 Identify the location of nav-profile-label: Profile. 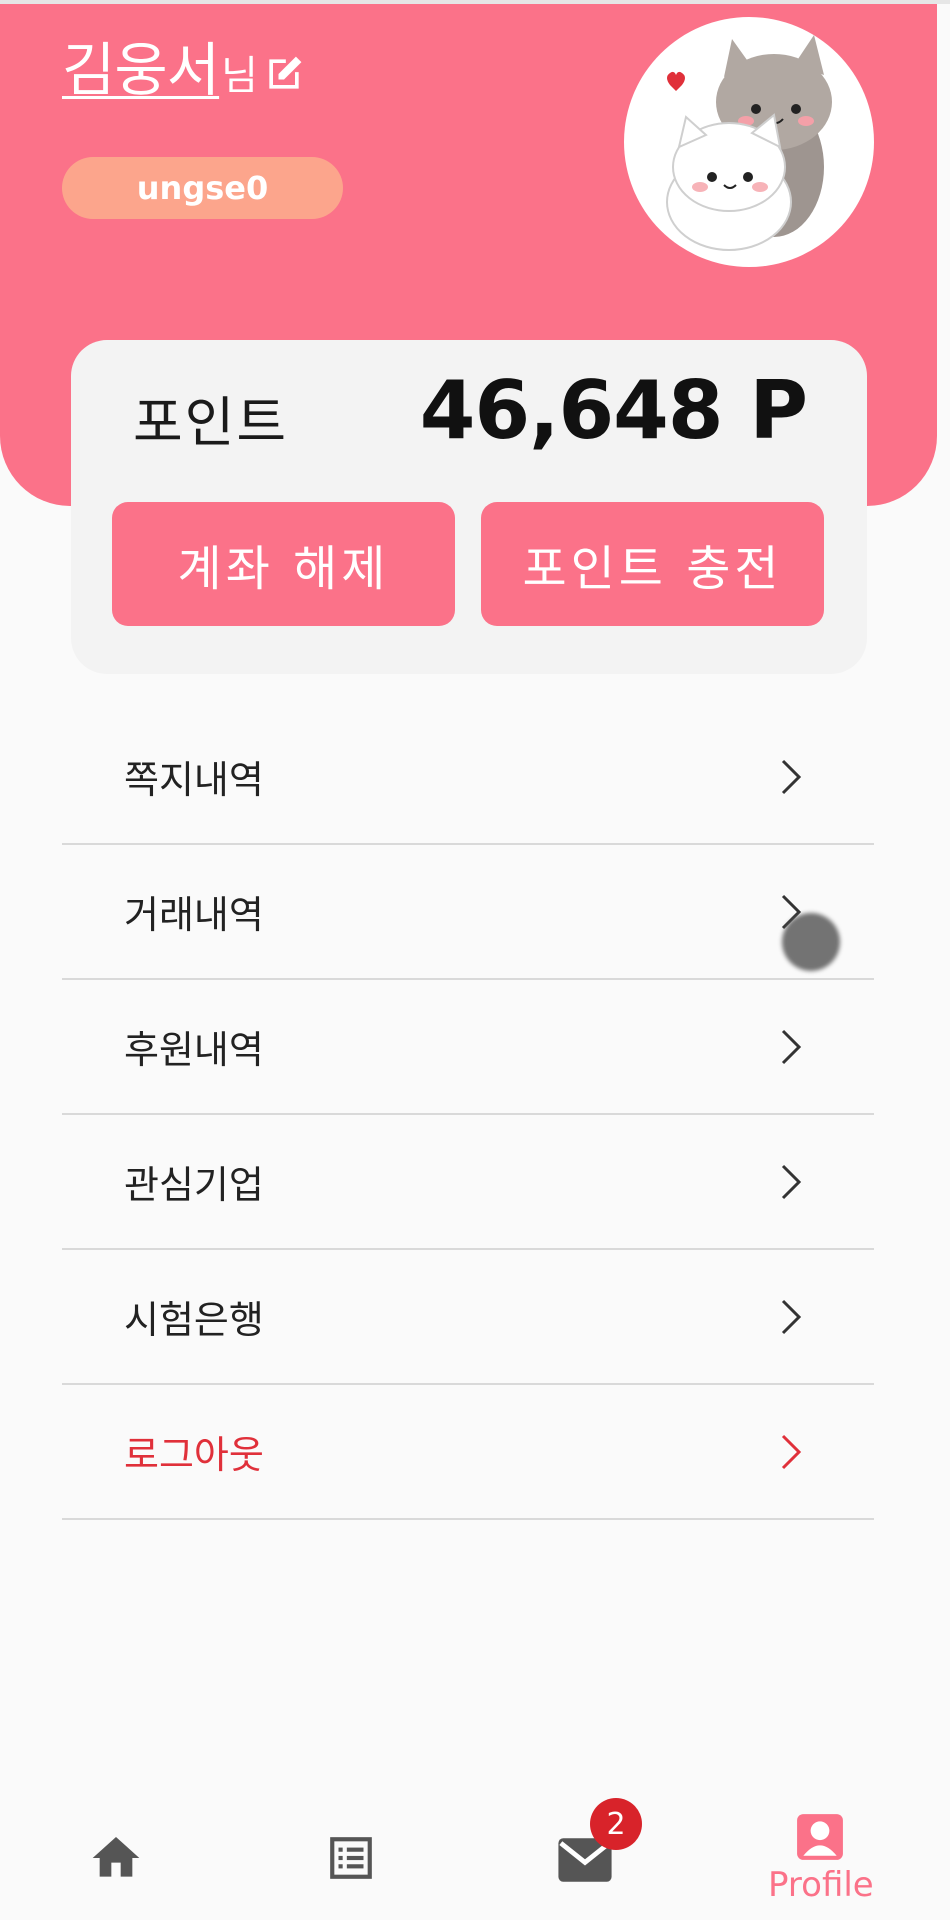
(821, 1885).